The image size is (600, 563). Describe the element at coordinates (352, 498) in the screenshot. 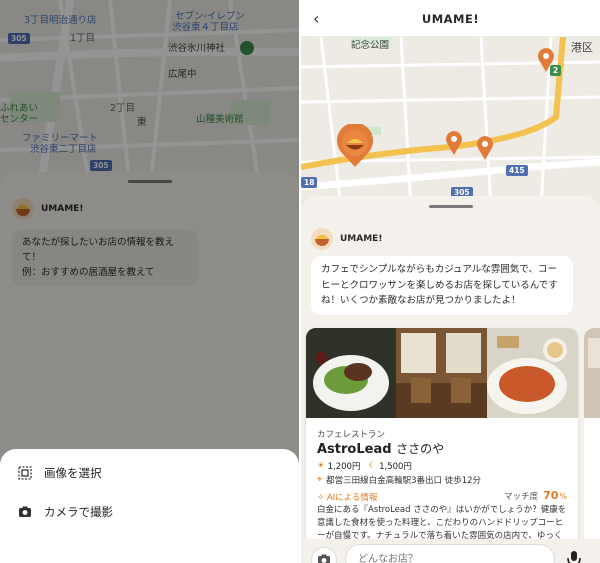

I see `ai-info-text: AIによる情報` at that location.